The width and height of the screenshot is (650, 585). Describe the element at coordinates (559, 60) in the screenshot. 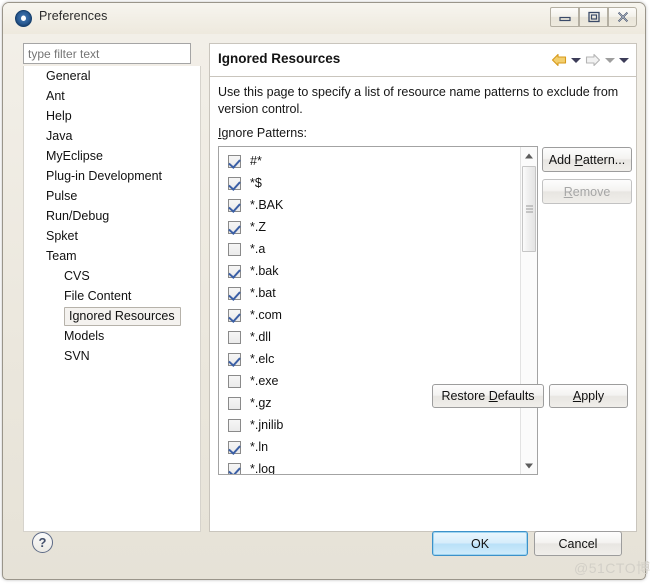

I see `back-arrow-icon` at that location.